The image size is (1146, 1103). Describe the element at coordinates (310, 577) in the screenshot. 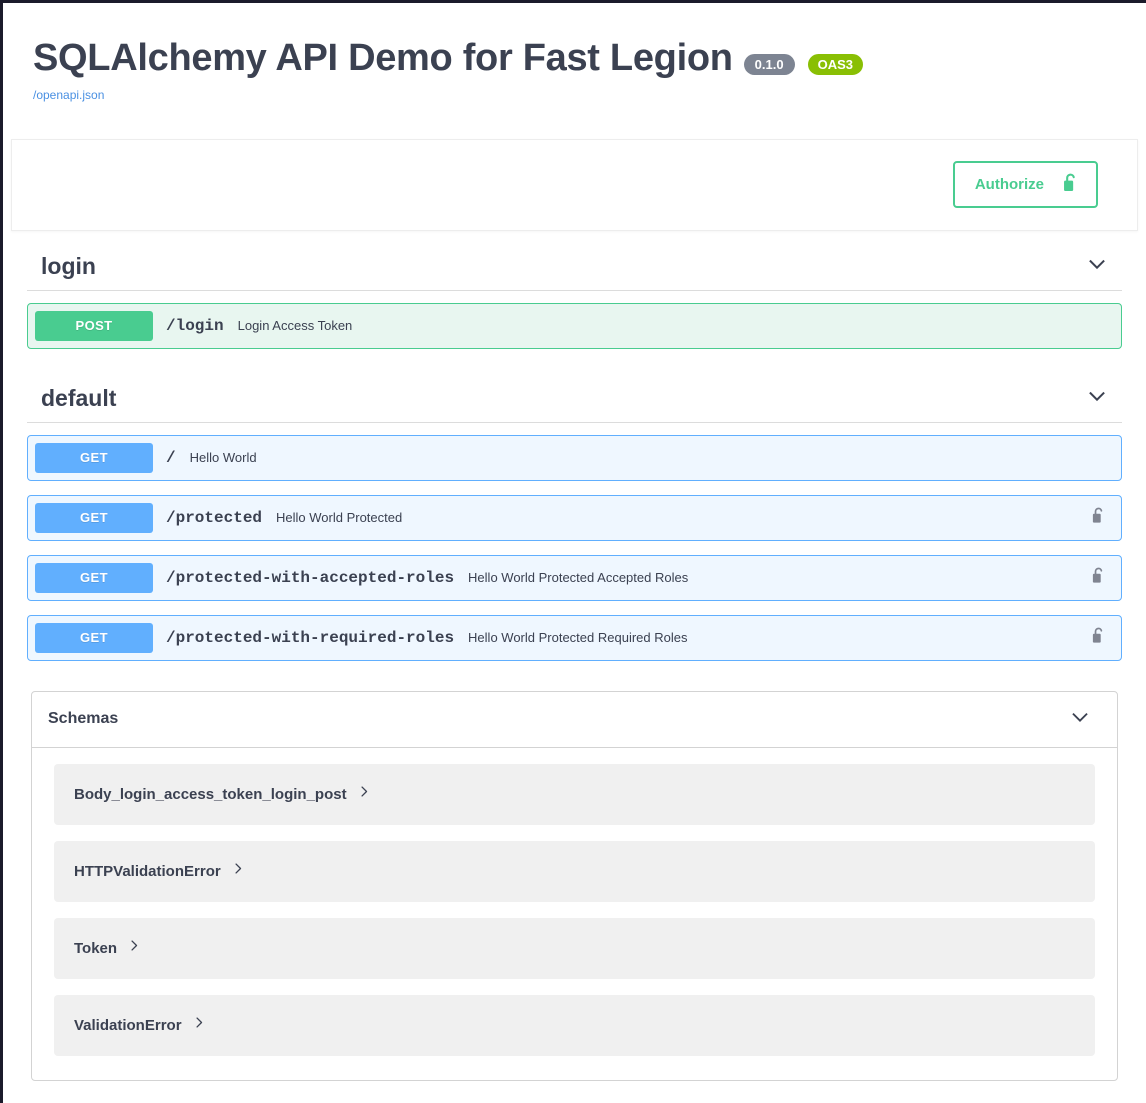

I see `operation-path: /protected-with-accepted-roles` at that location.